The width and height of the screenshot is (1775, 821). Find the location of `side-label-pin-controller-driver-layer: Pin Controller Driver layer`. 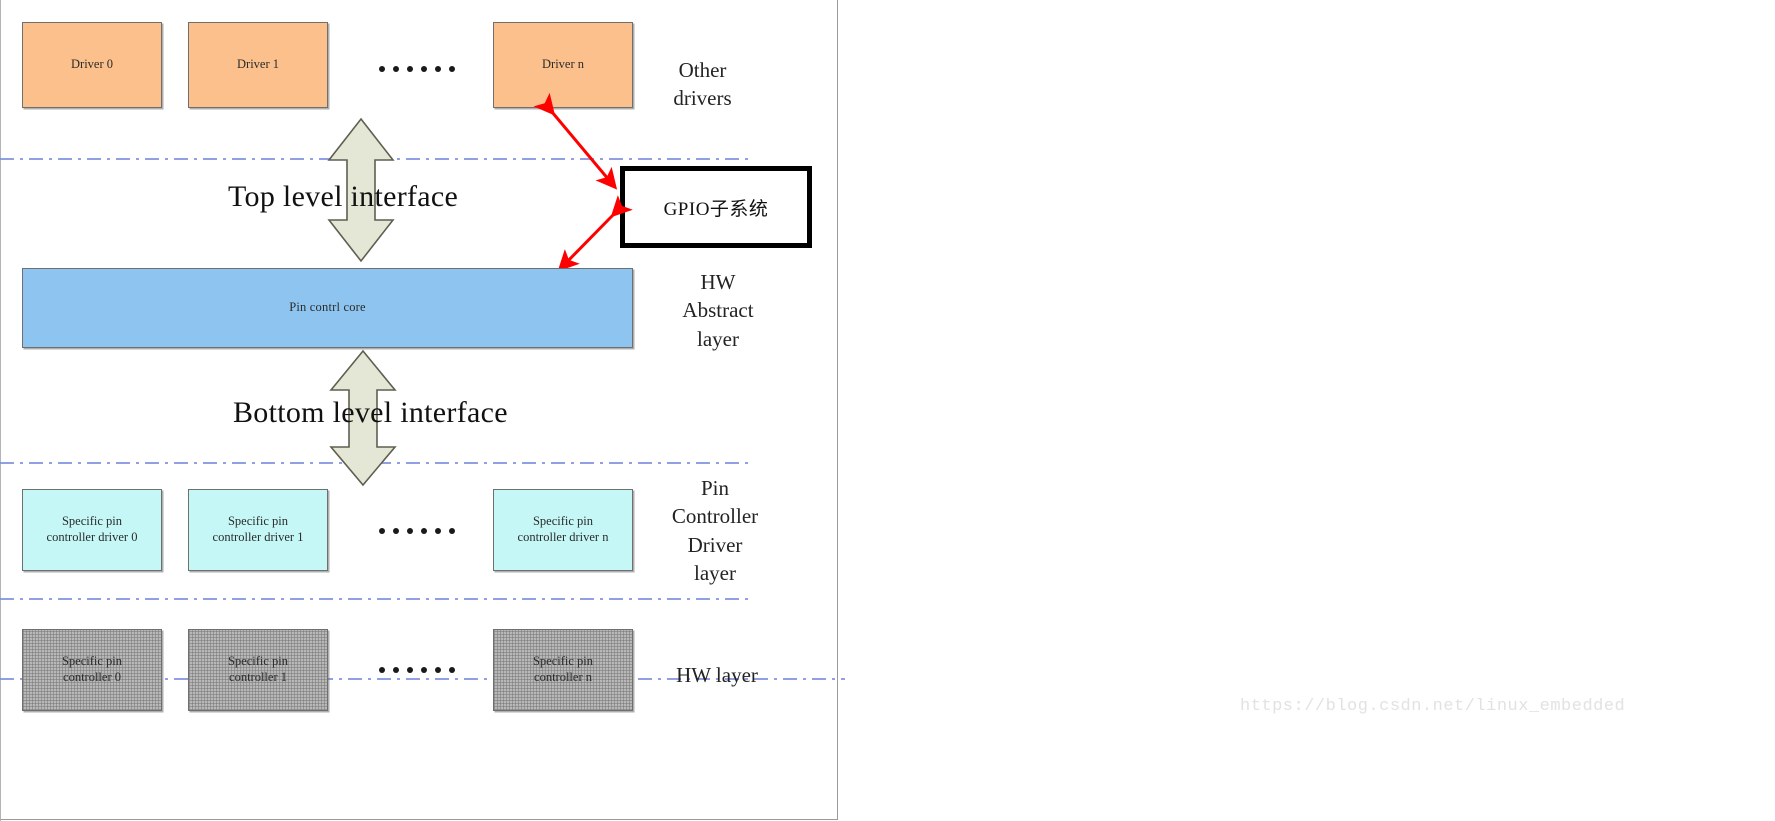

side-label-pin-controller-driver-layer: Pin Controller Driver layer is located at coordinates (715, 531).